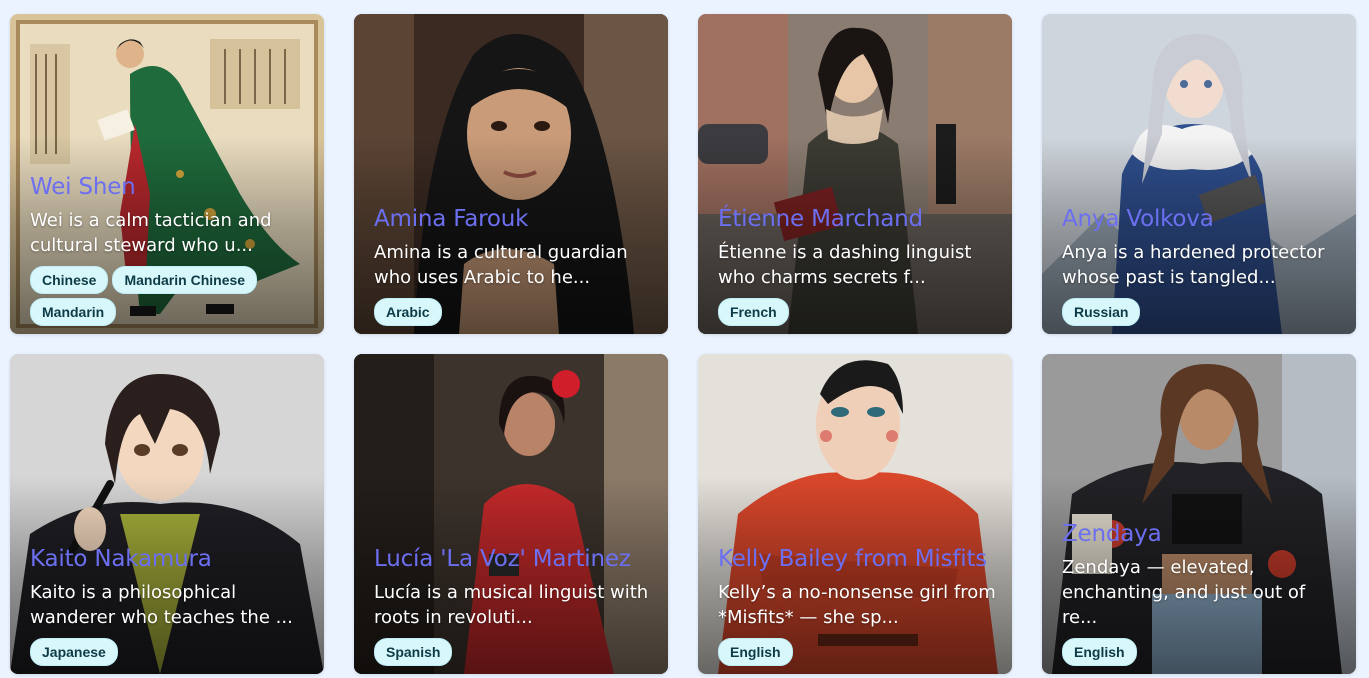  What do you see at coordinates (185, 280) in the screenshot?
I see `language-tag: Mandarin Chinese` at bounding box center [185, 280].